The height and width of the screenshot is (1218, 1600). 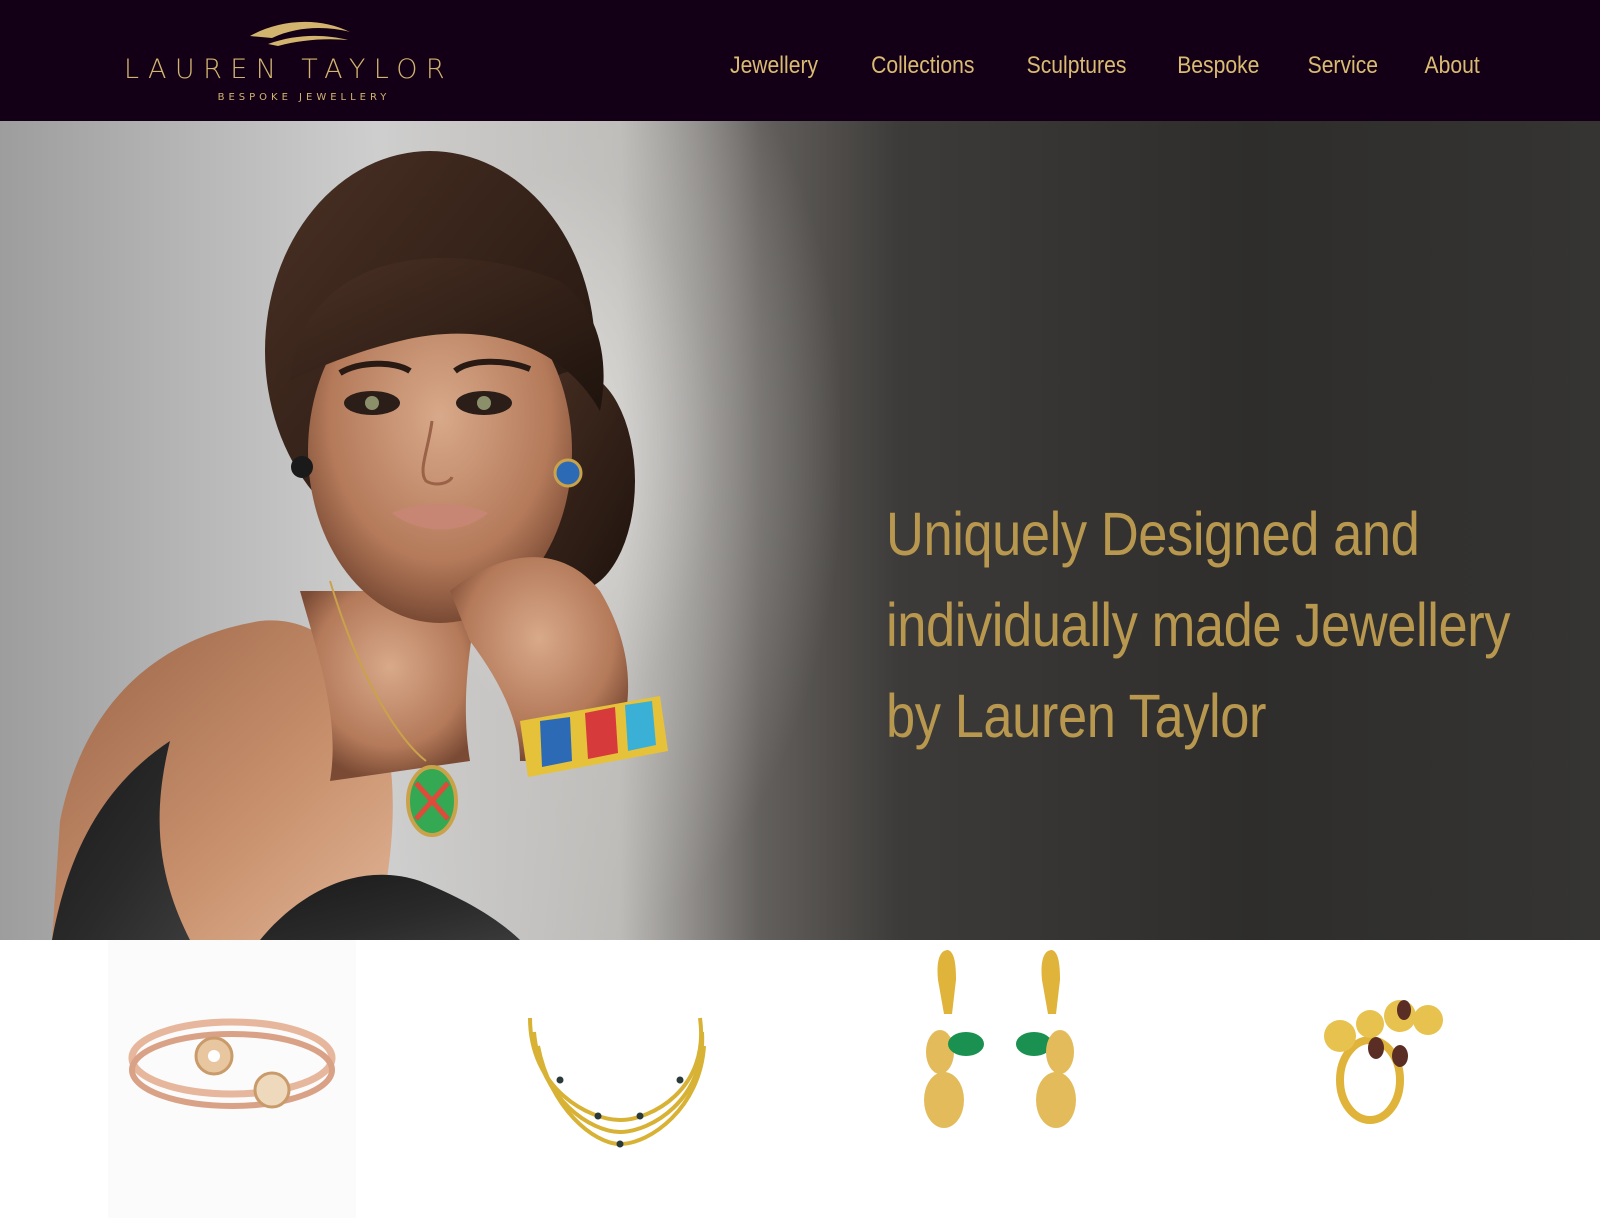 I want to click on product-card-necklace, so click(x=620, y=1079).